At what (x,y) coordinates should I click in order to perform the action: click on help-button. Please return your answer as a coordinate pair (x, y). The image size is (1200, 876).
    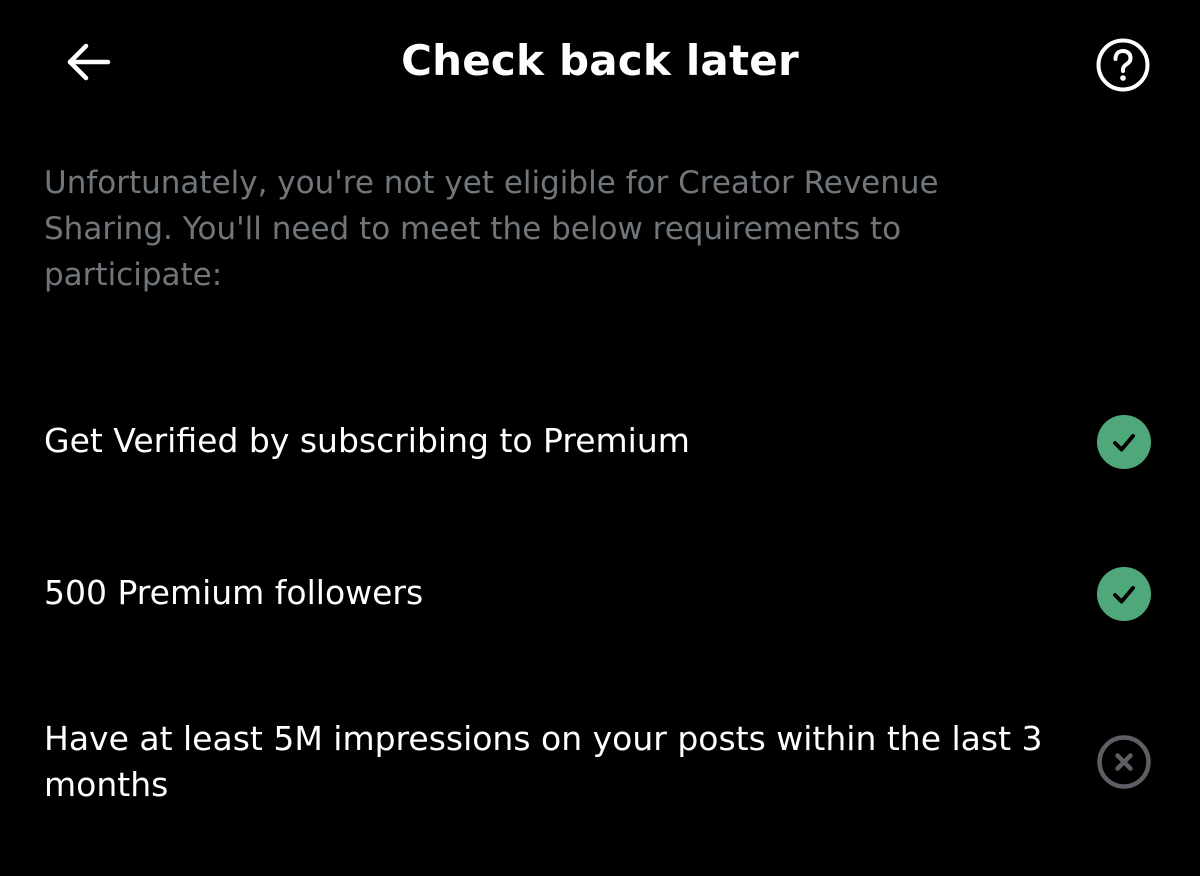
    Looking at the image, I should click on (1123, 65).